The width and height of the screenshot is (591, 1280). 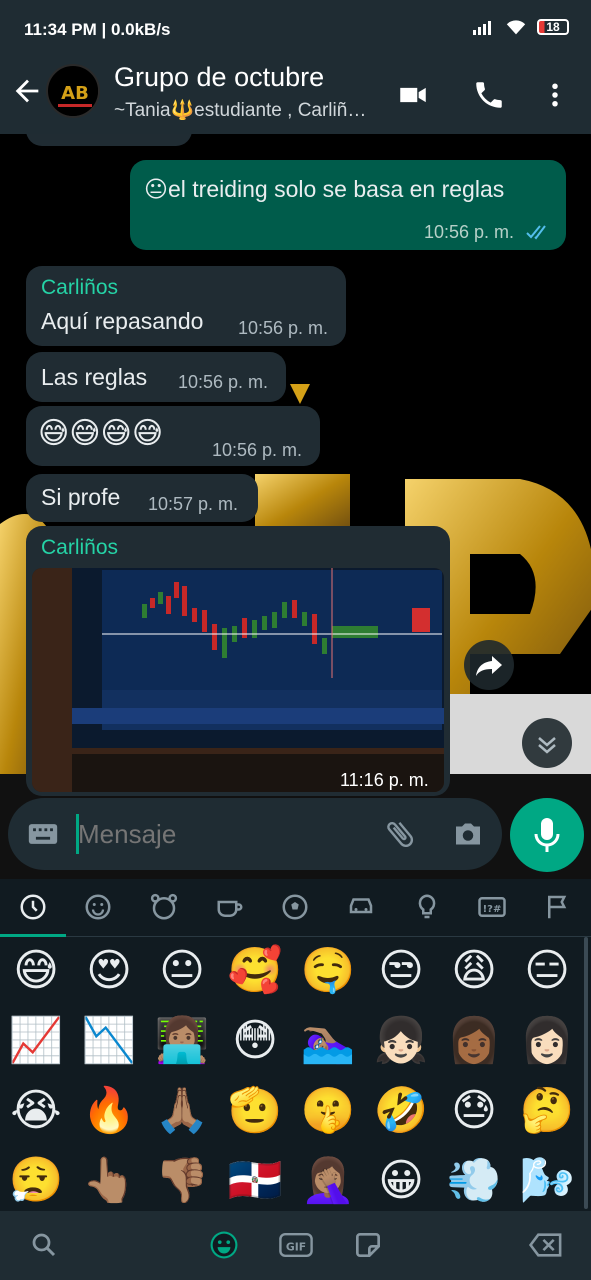 What do you see at coordinates (474, 971) in the screenshot?
I see `emoji-cell: 😩` at bounding box center [474, 971].